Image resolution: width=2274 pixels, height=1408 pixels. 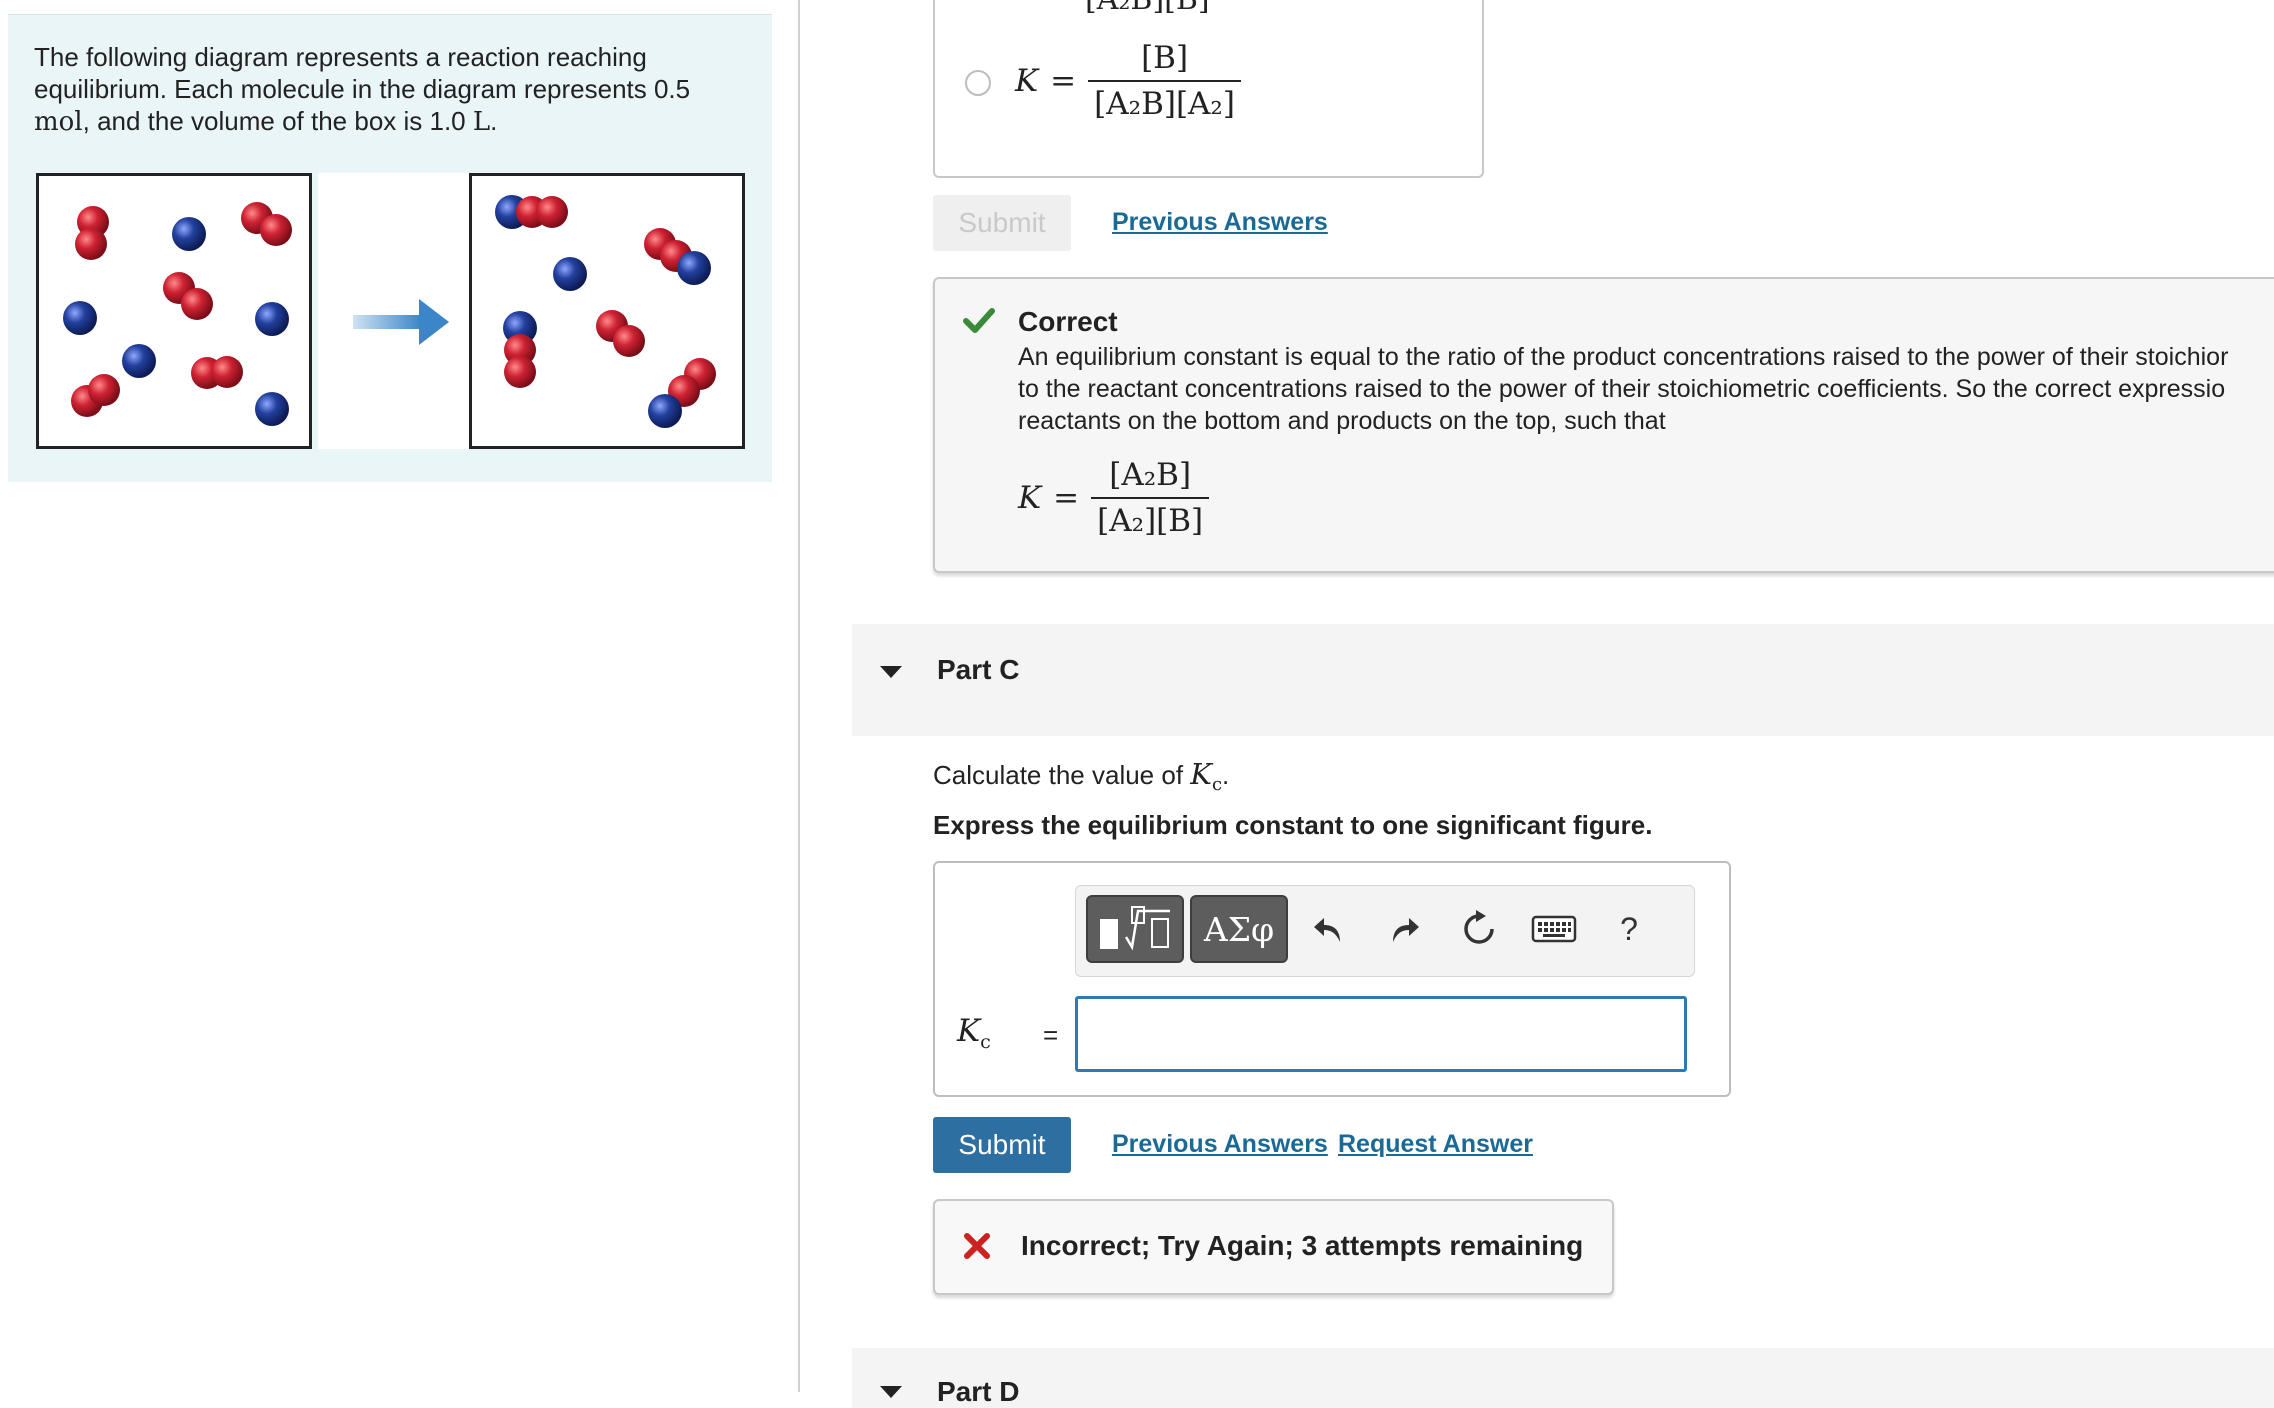 I want to click on part-d-header: Part D, so click(x=1563, y=1378).